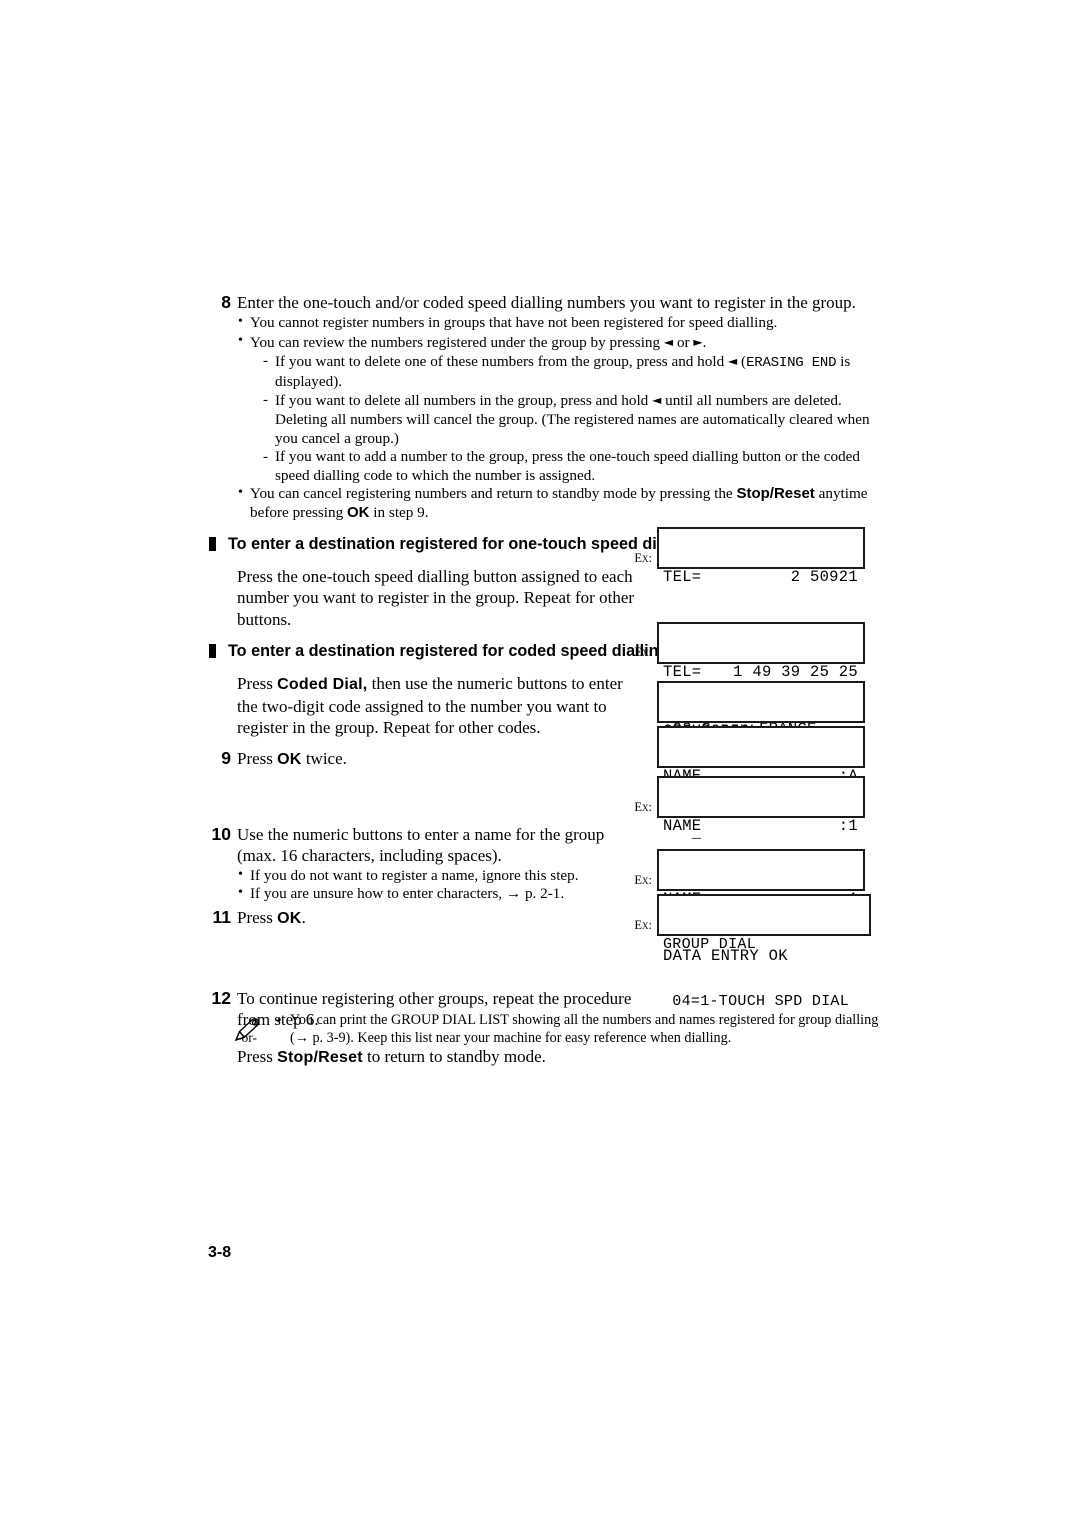 This screenshot has height=1528, width=1080. Describe the element at coordinates (742, 362) in the screenshot. I see `step-8-dash-1-mid: (` at that location.